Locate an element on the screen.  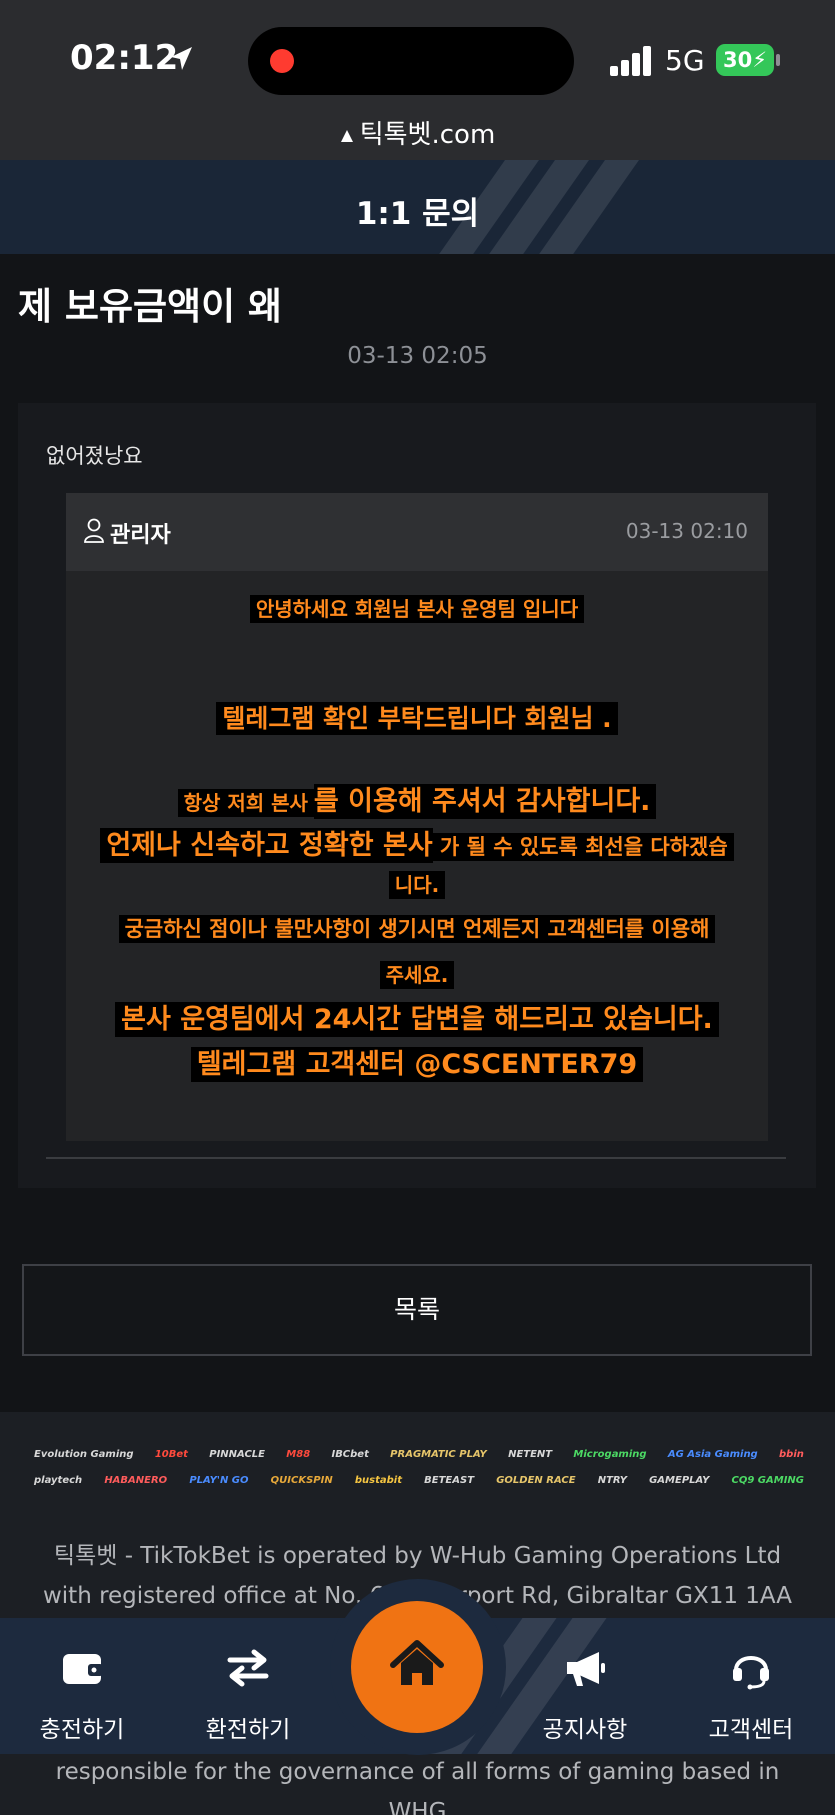
provider-logo: Evolution Gaming is located at coordinates (84, 1454).